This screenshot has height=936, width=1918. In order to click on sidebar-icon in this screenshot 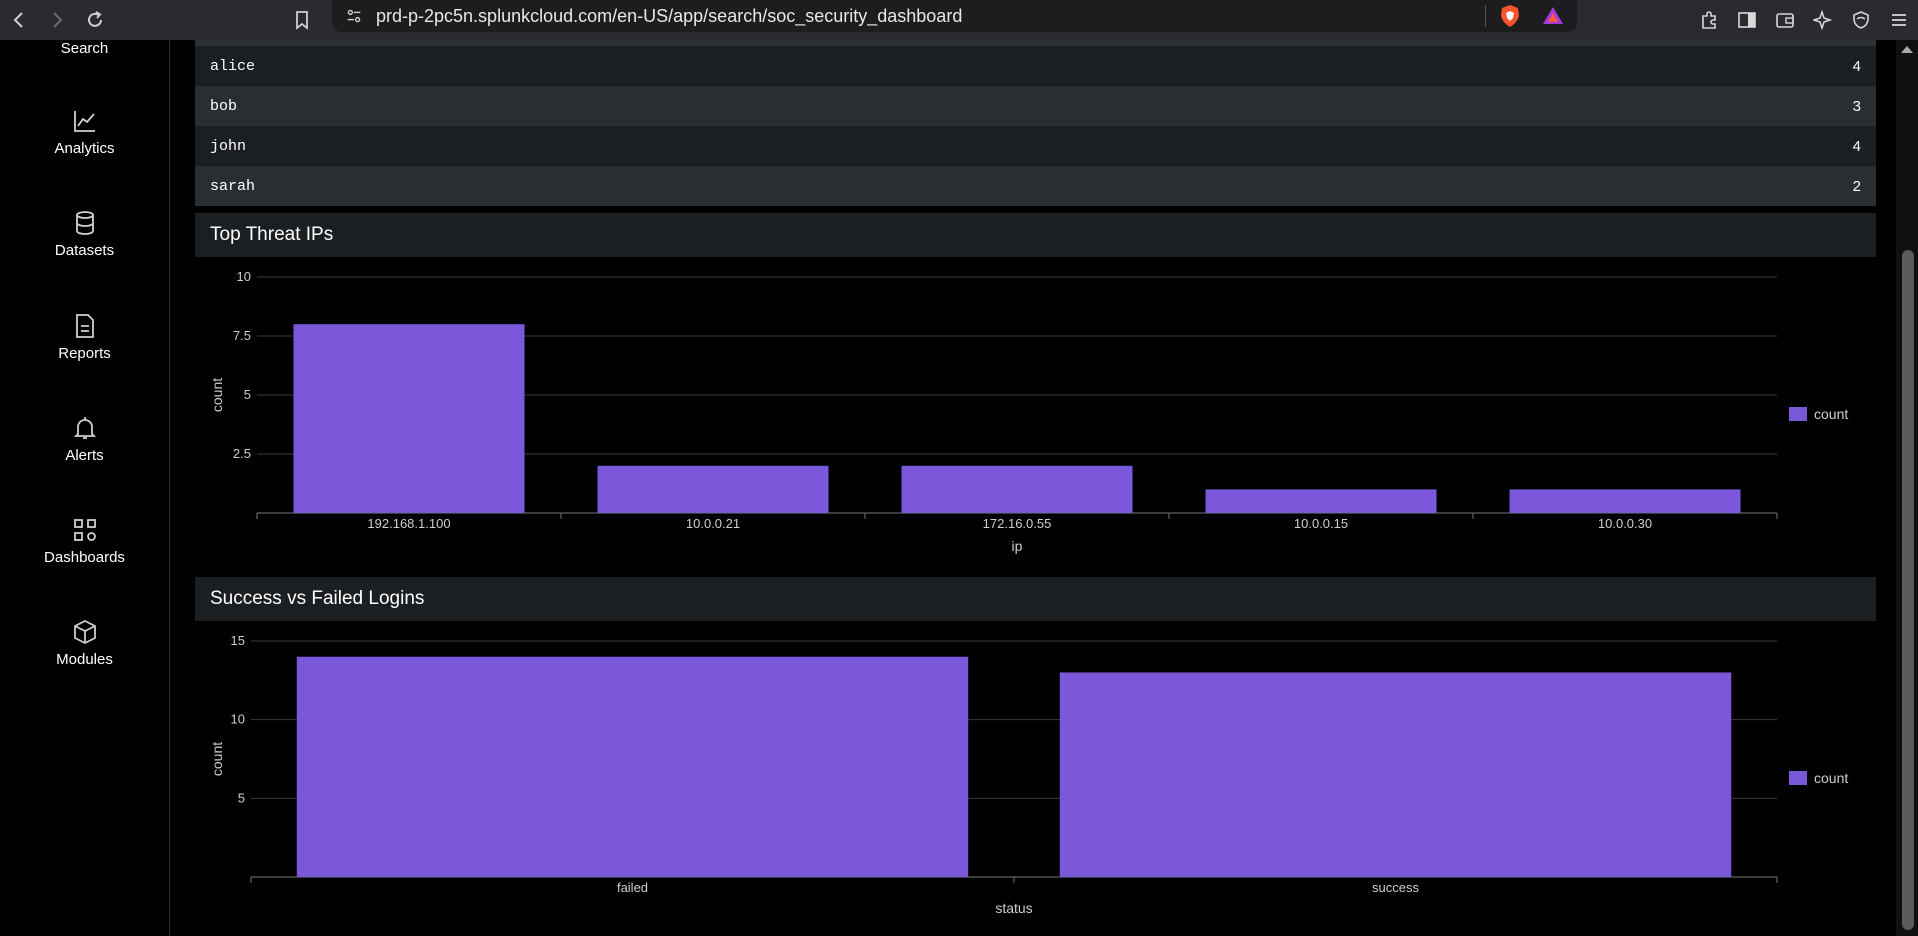, I will do `click(1747, 20)`.